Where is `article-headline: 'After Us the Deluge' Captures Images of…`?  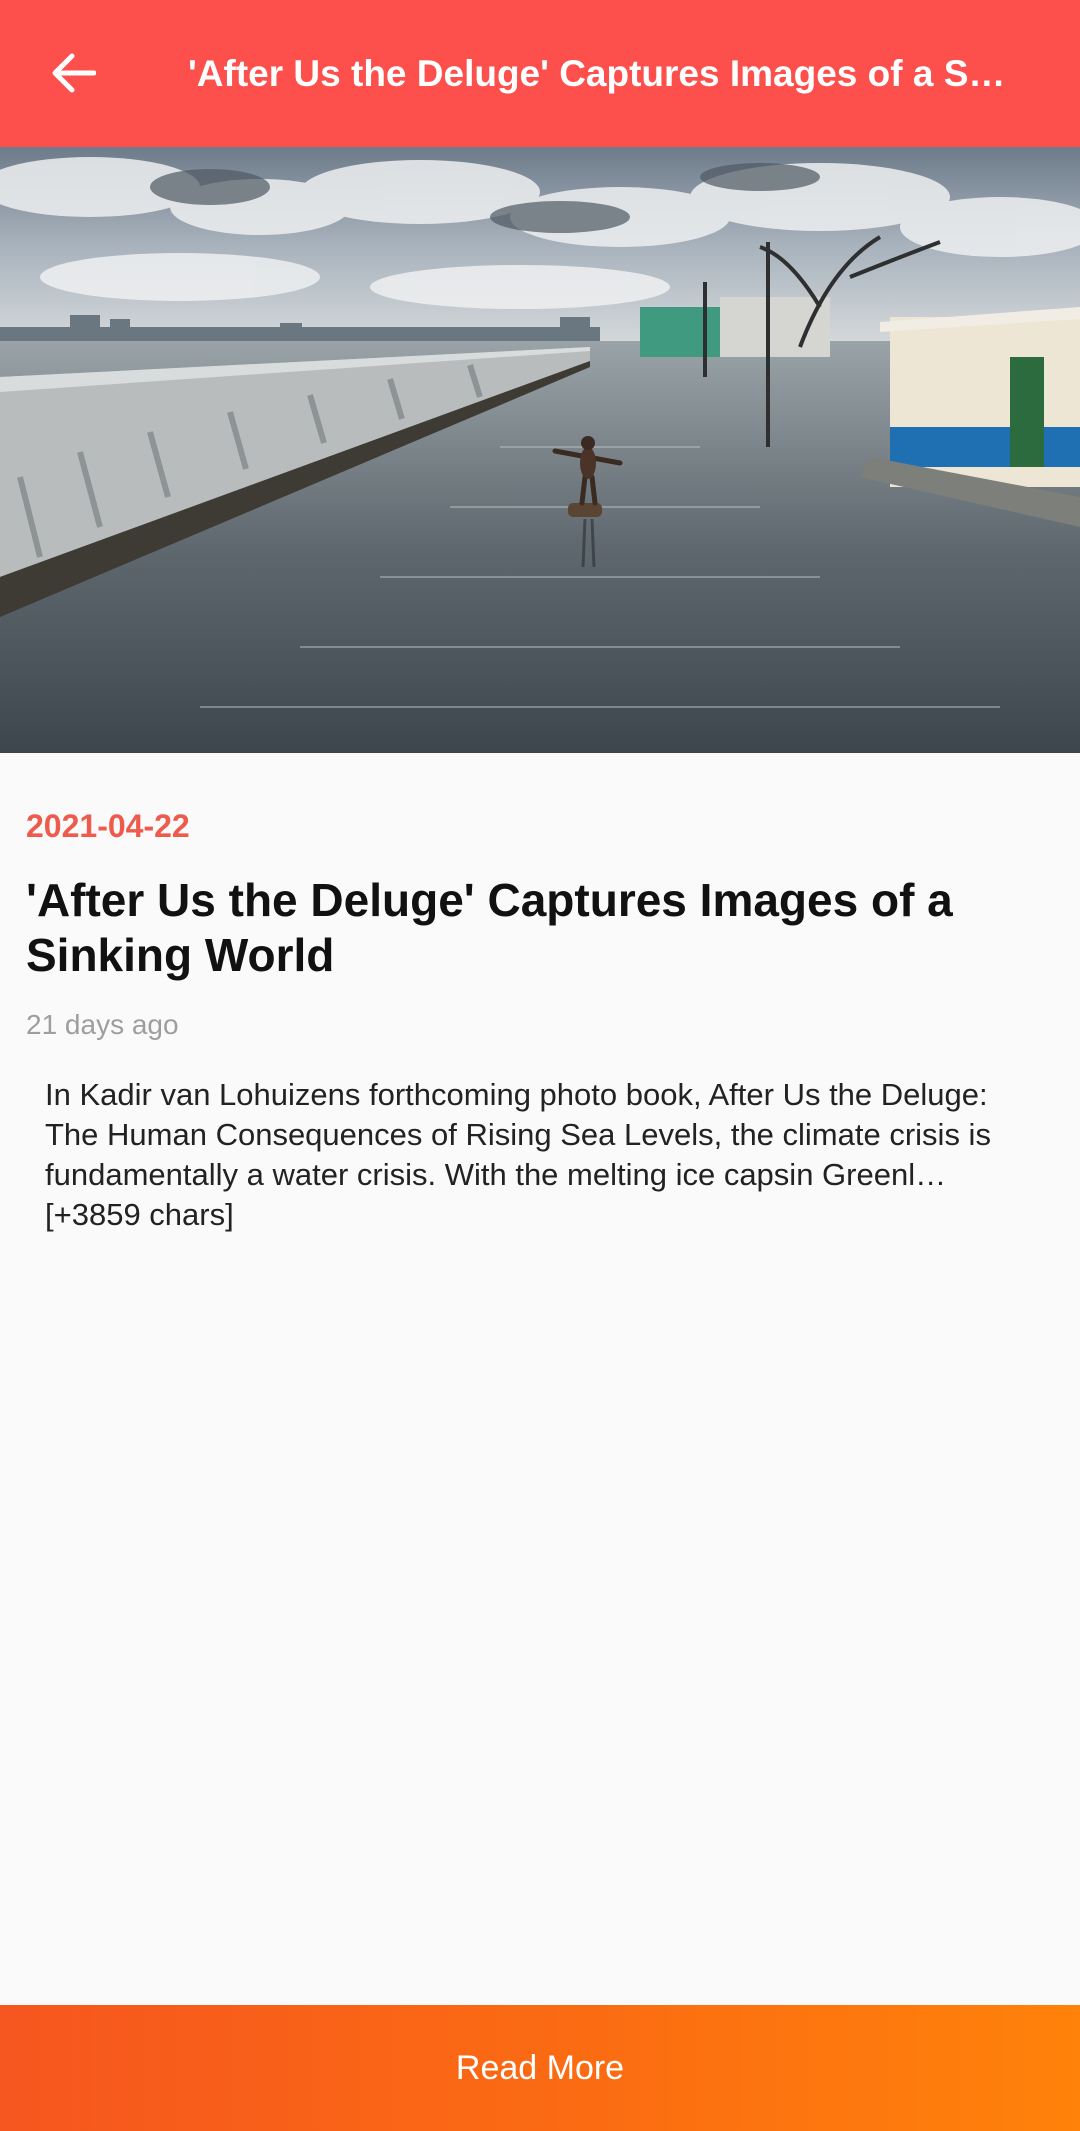 article-headline: 'After Us the Deluge' Captures Images of… is located at coordinates (489, 927).